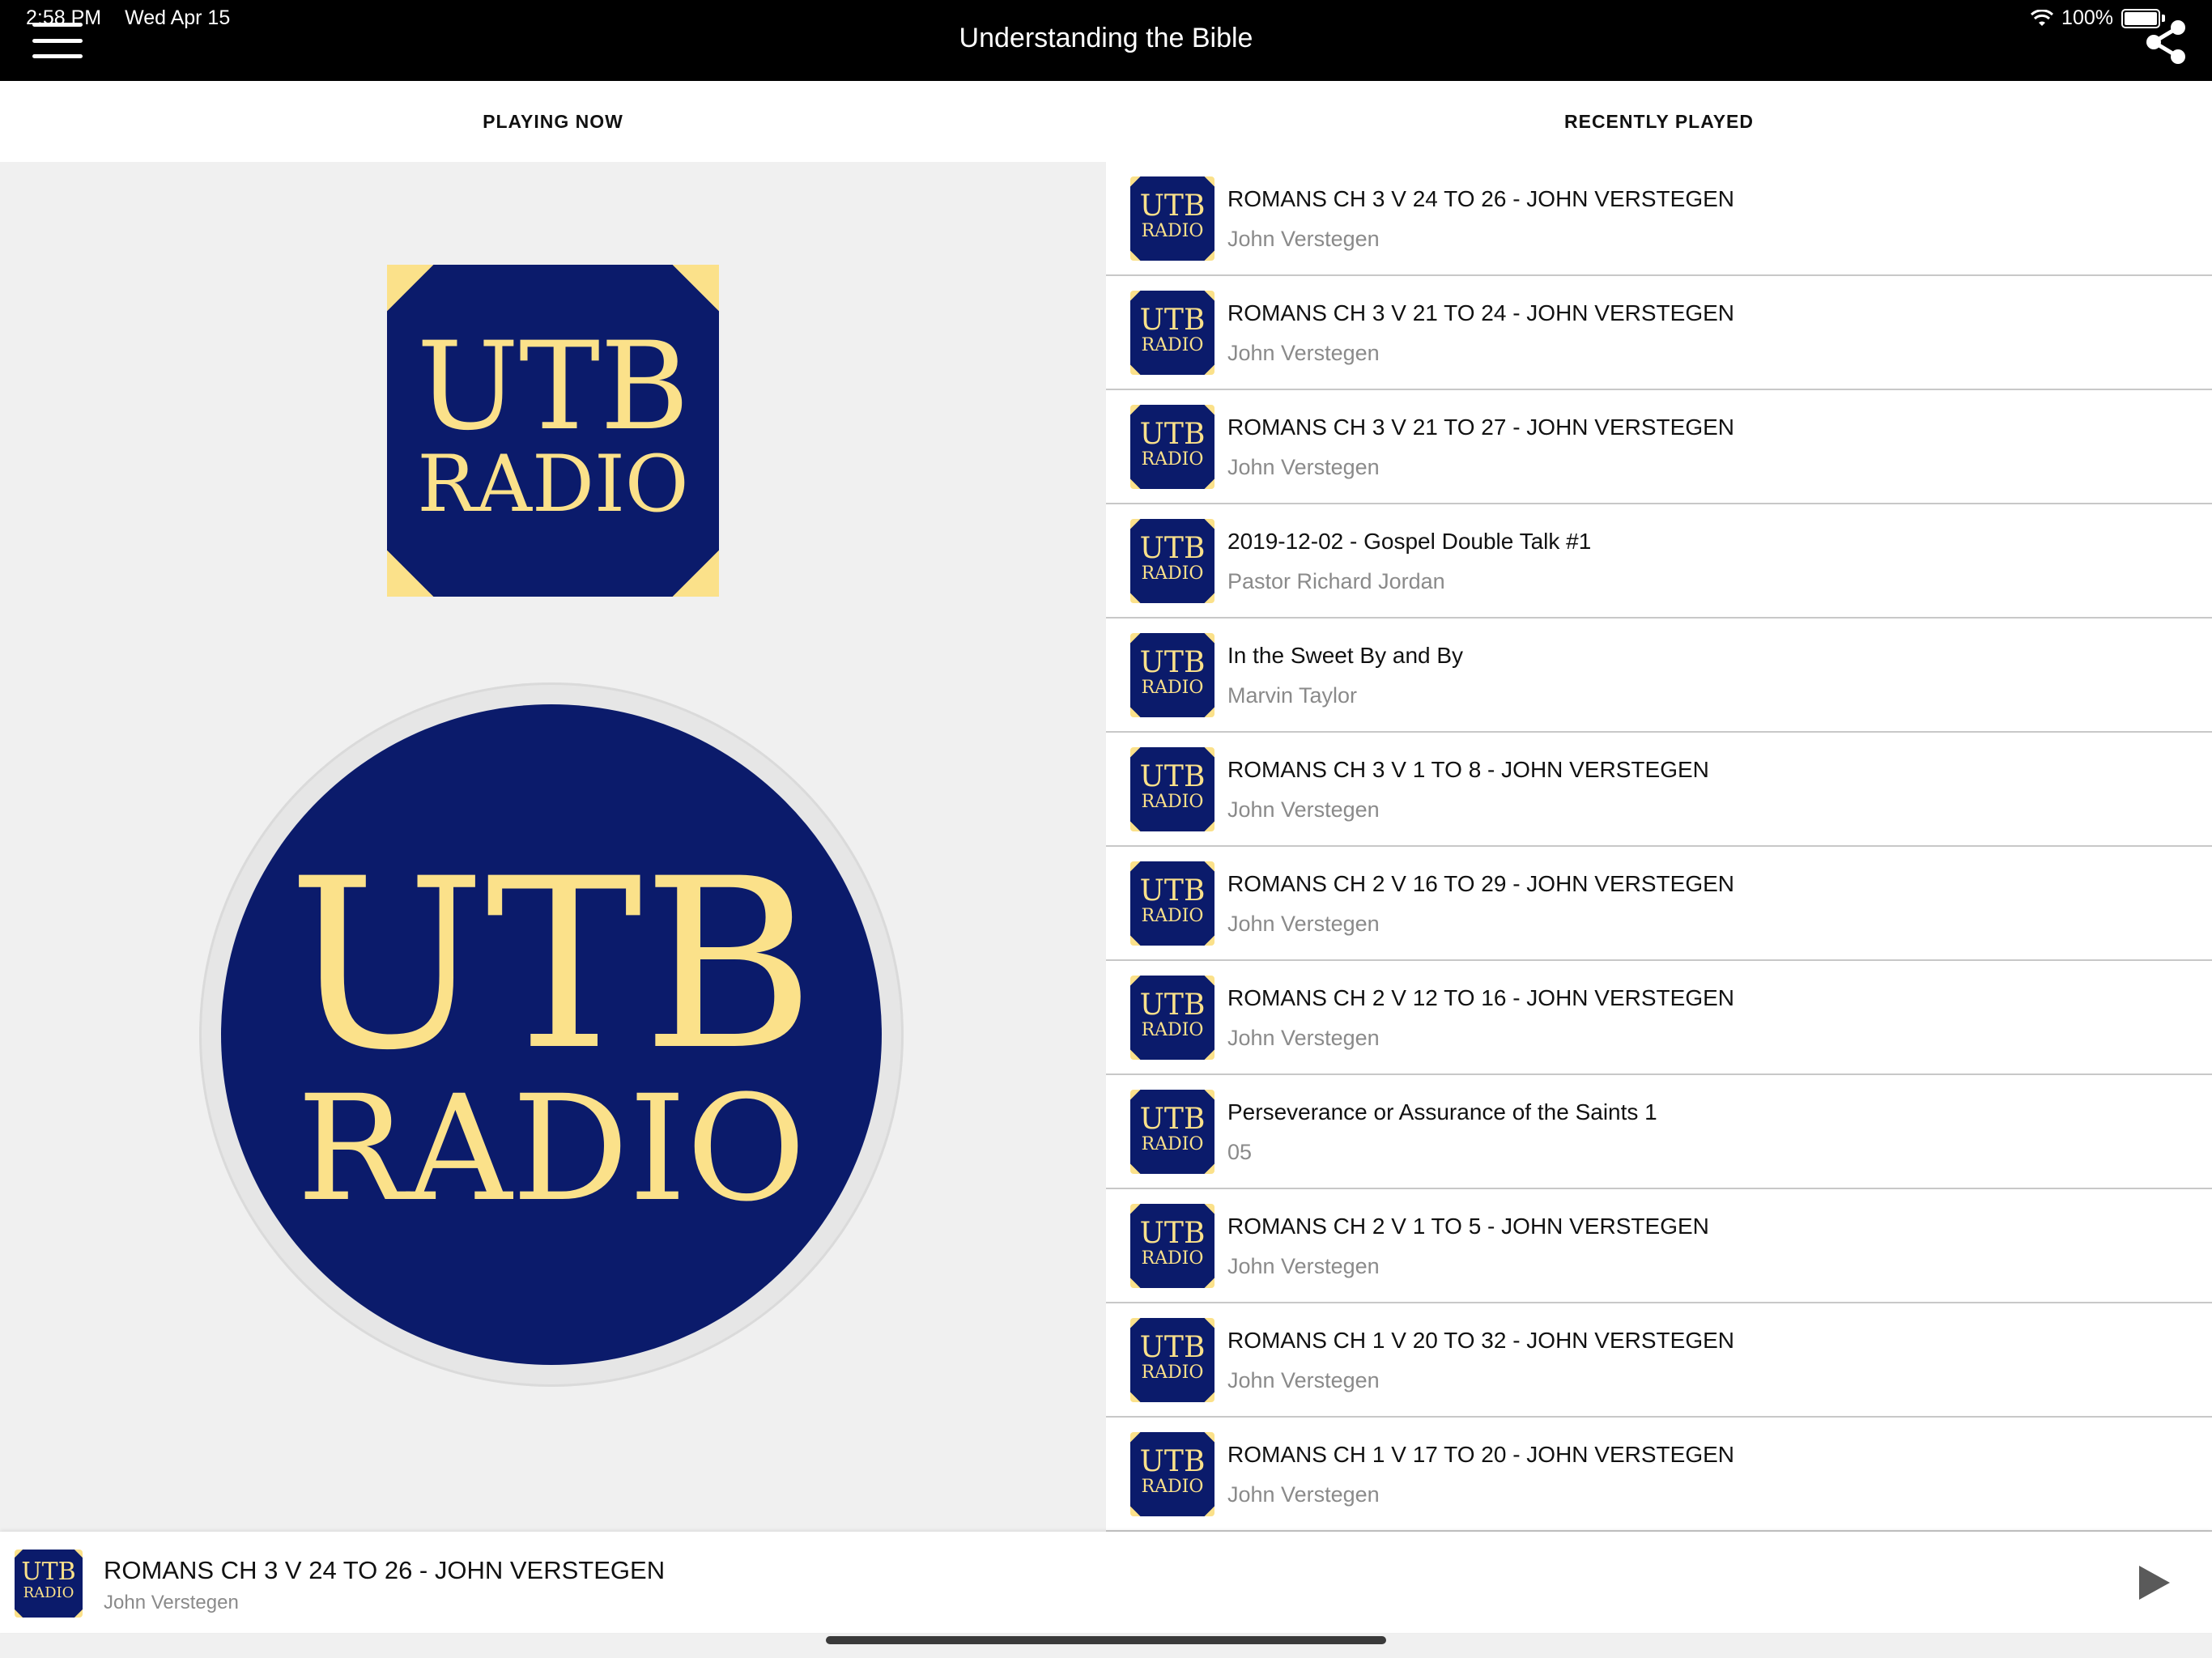 The width and height of the screenshot is (2212, 1658). What do you see at coordinates (553, 484) in the screenshot?
I see `logo-square-line2: RADIO` at bounding box center [553, 484].